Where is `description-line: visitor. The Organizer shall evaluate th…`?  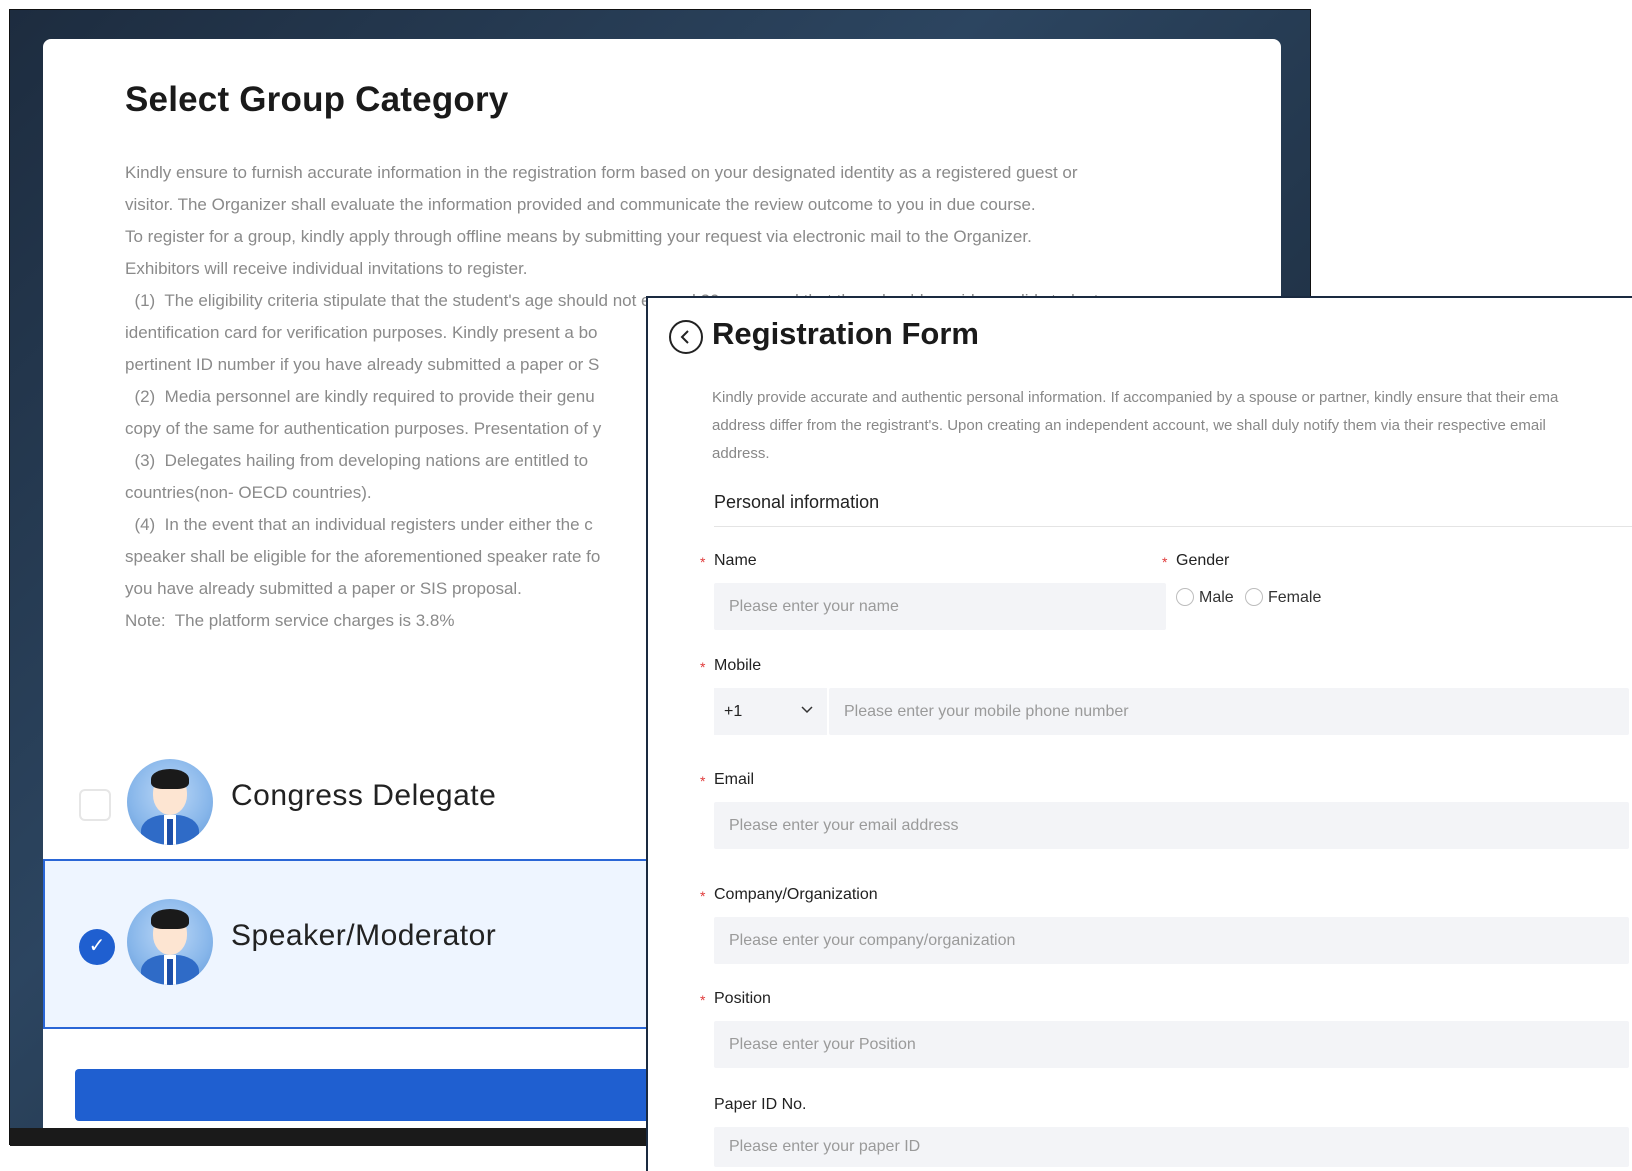 description-line: visitor. The Organizer shall evaluate th… is located at coordinates (580, 204).